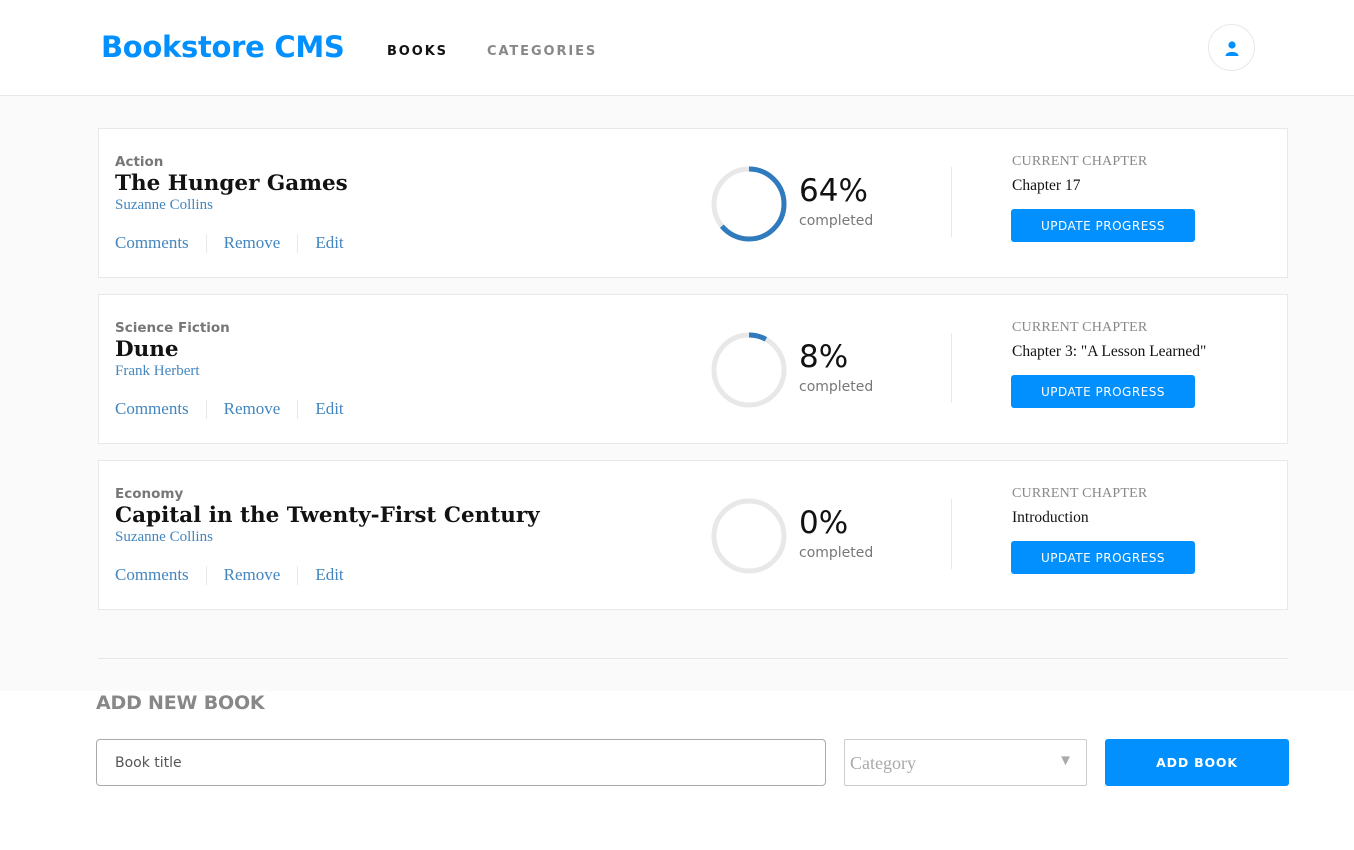  What do you see at coordinates (677, 48) in the screenshot?
I see `app-header: Bookstore CMS BOOKS CATEGORIES` at bounding box center [677, 48].